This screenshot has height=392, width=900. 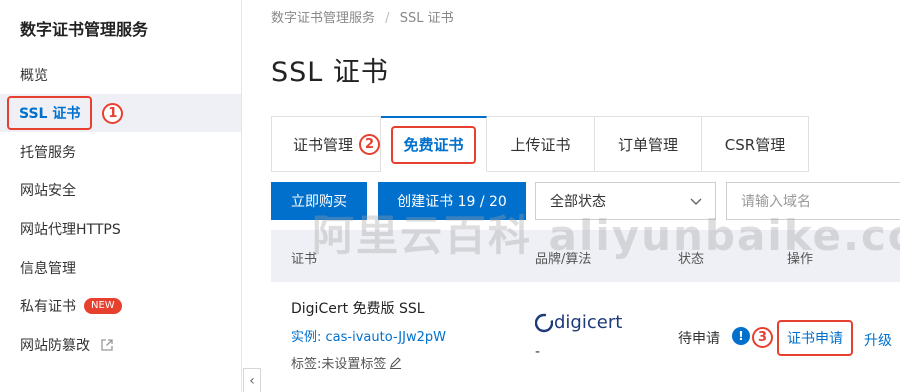 I want to click on sidebar-item-ssl: SSL 证书 1, so click(x=120, y=113).